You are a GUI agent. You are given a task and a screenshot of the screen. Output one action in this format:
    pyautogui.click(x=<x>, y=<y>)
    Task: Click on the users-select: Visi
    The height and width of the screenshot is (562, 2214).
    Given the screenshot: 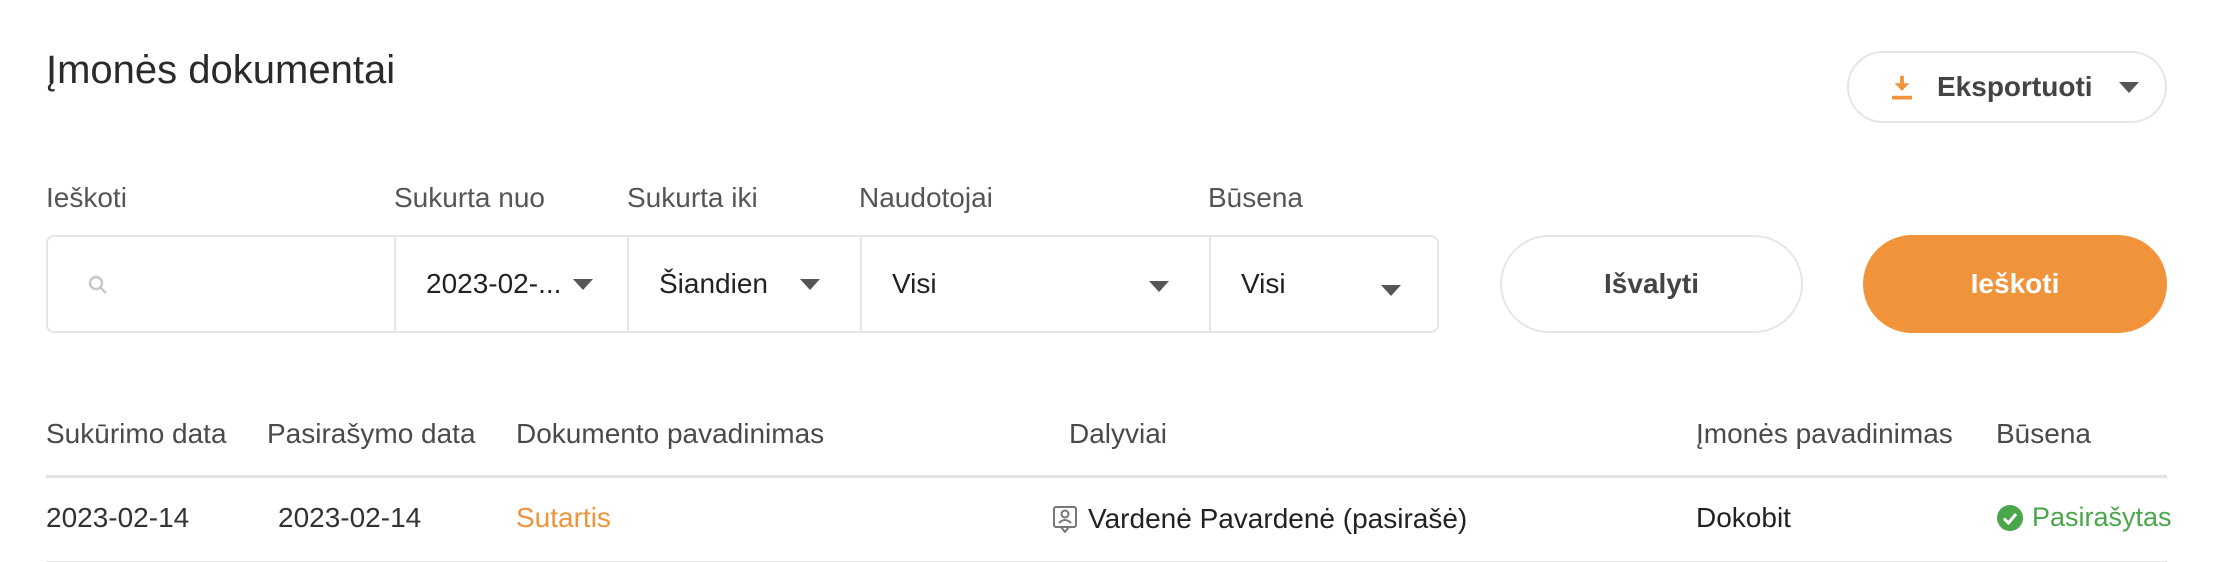 What is the action you would take?
    pyautogui.click(x=1035, y=284)
    